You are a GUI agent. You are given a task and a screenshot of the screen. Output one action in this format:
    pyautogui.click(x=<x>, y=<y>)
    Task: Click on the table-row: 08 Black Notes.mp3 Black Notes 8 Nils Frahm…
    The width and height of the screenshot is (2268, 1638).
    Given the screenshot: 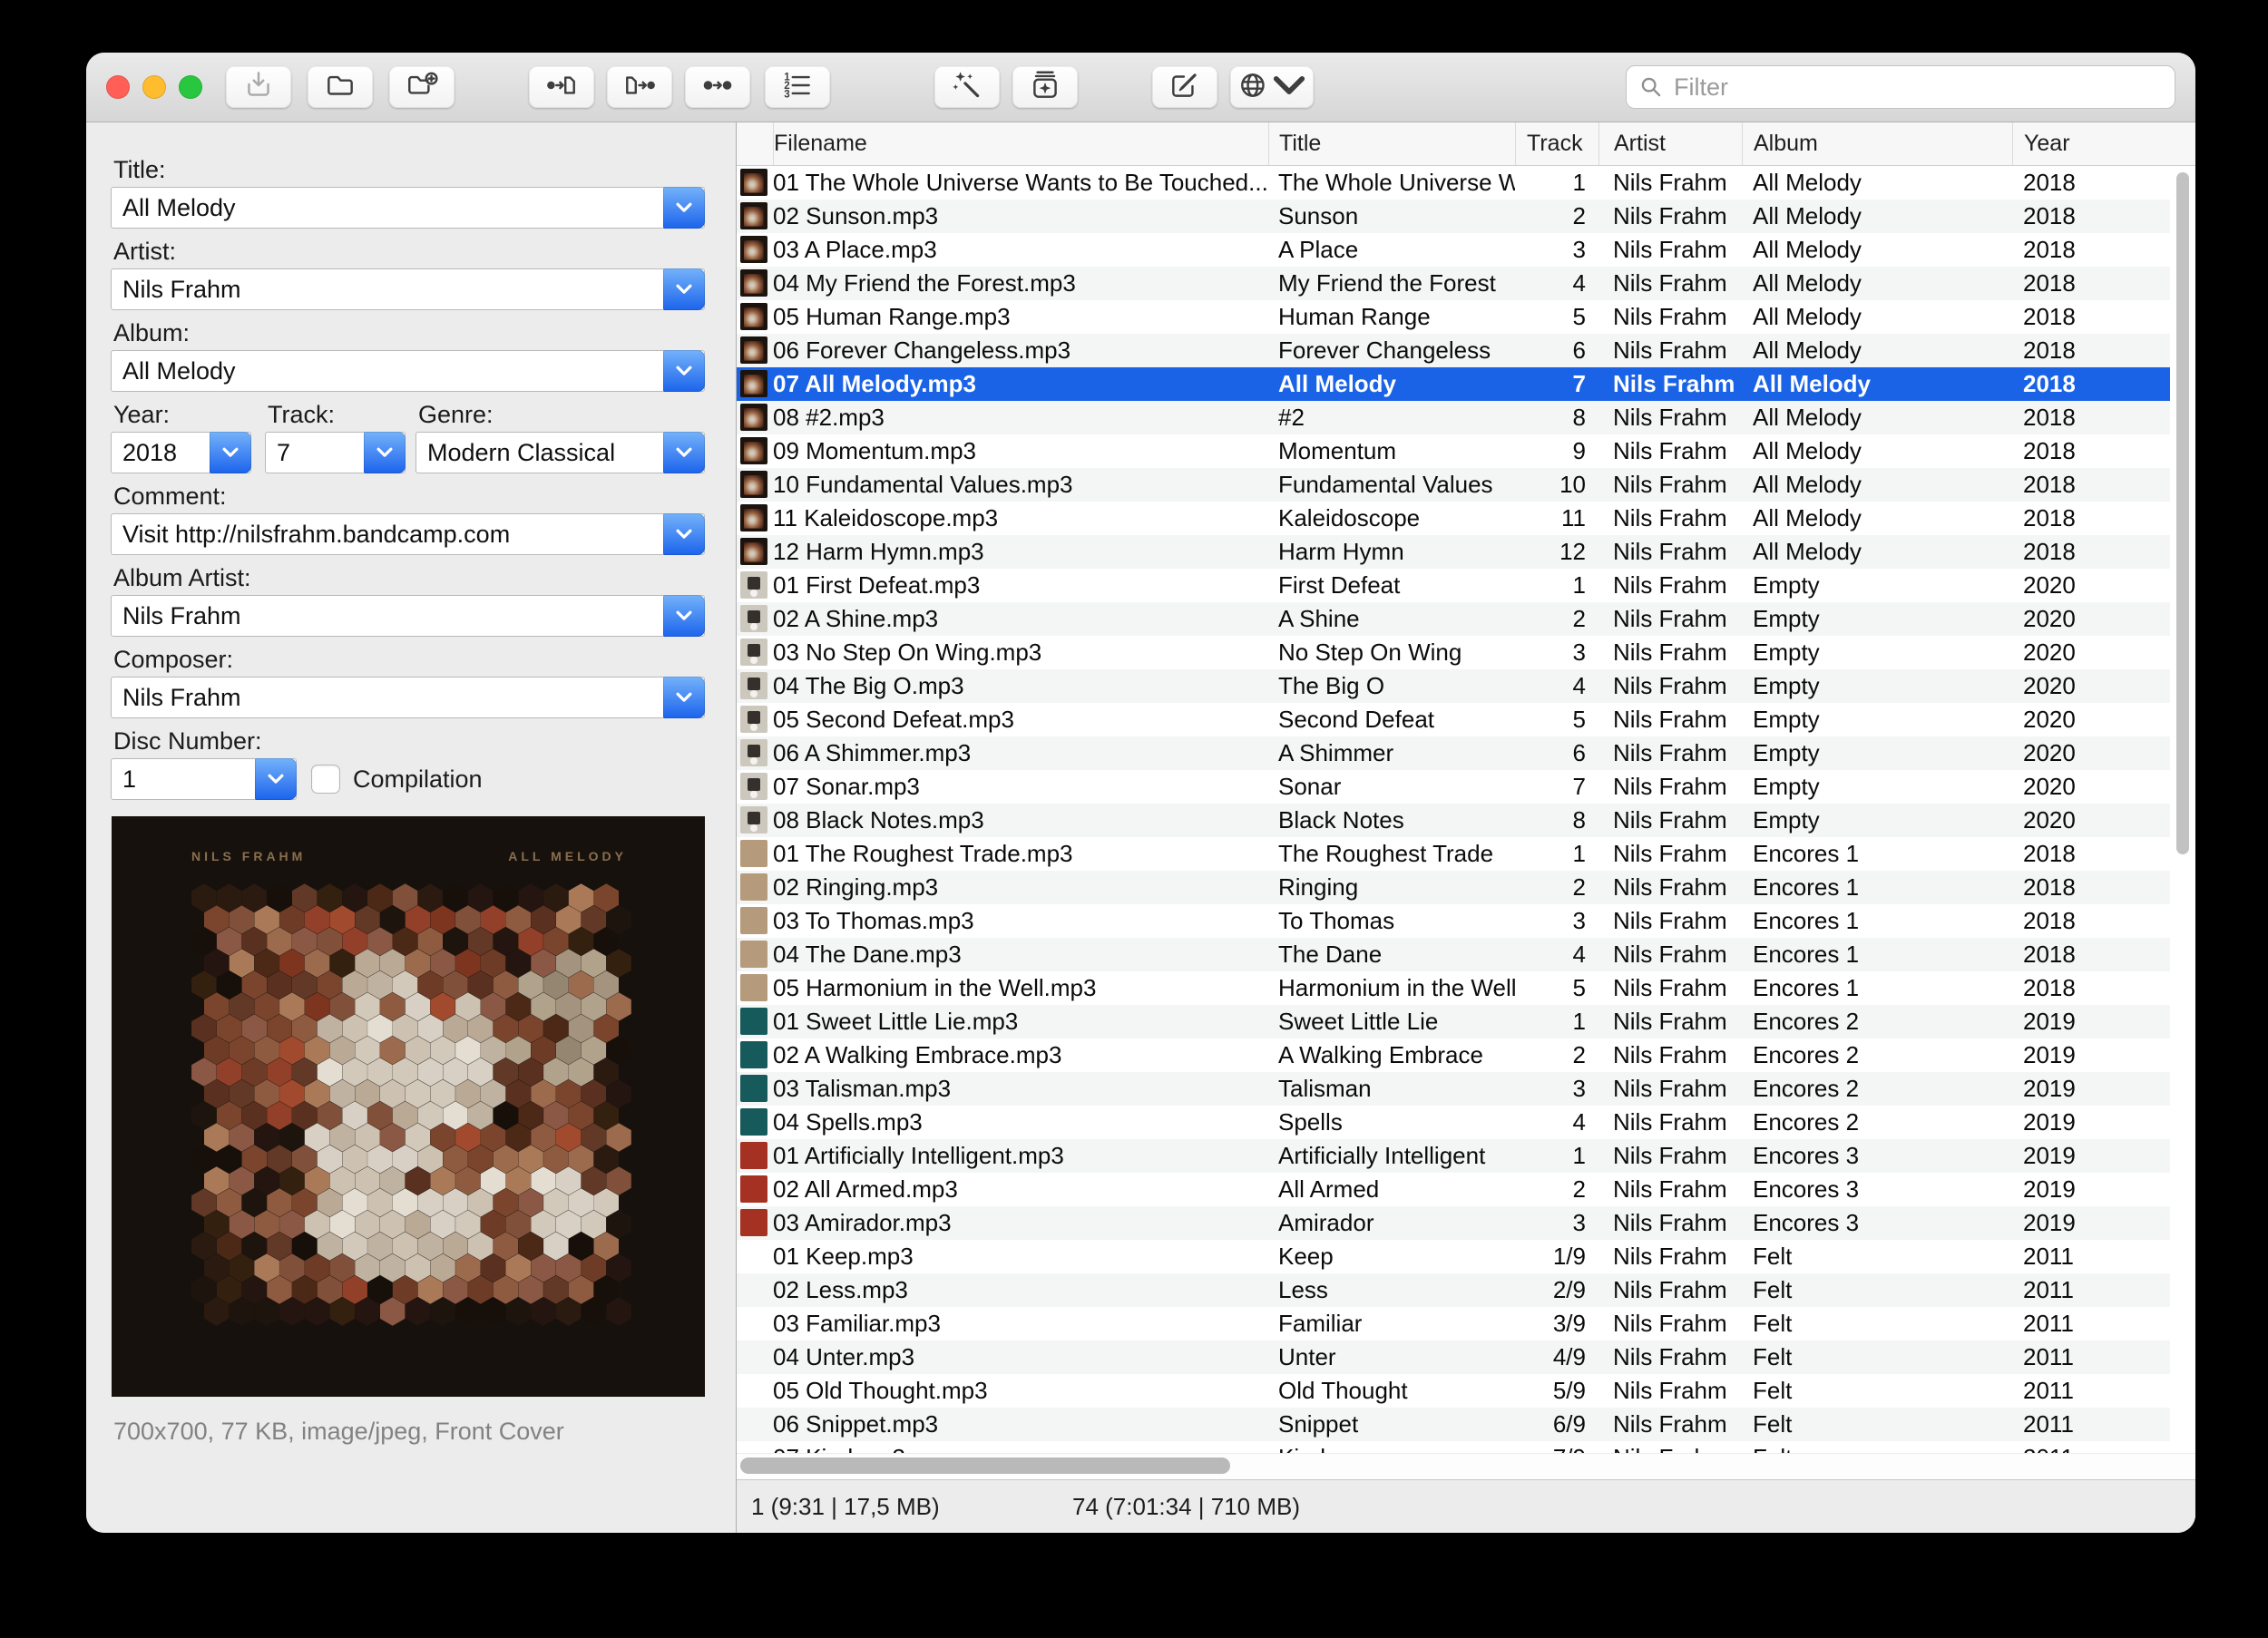 What is the action you would take?
    pyautogui.click(x=1453, y=820)
    